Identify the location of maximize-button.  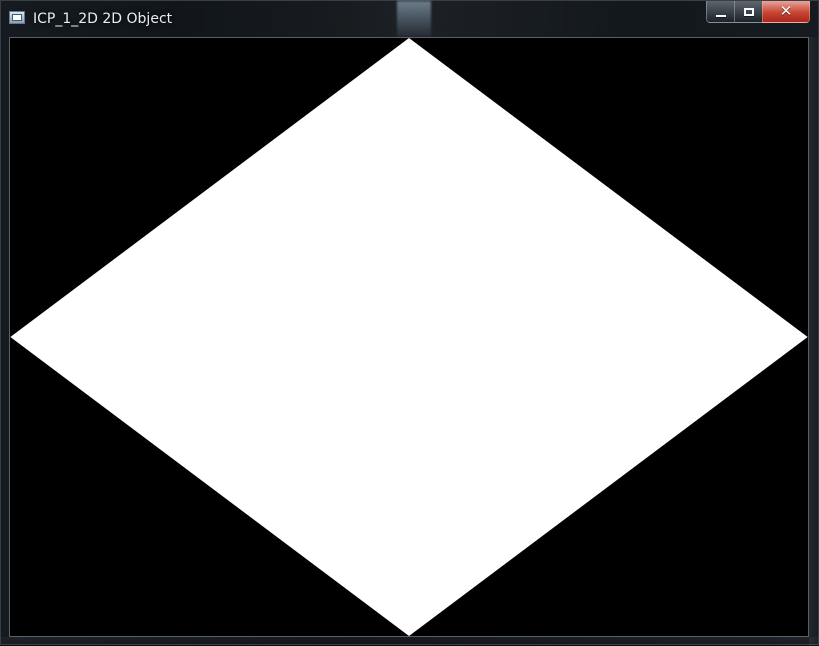
(748, 12).